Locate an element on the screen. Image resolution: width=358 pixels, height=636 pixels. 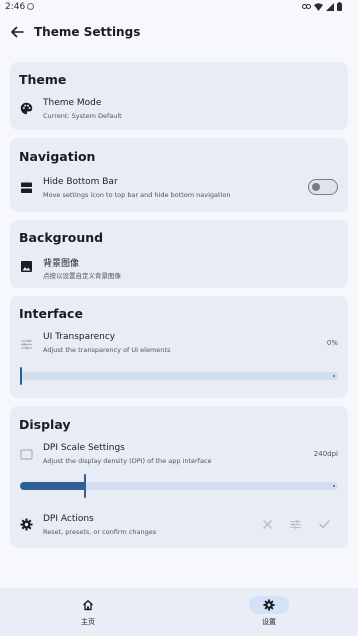
dpi-scale-slider is located at coordinates (179, 486).